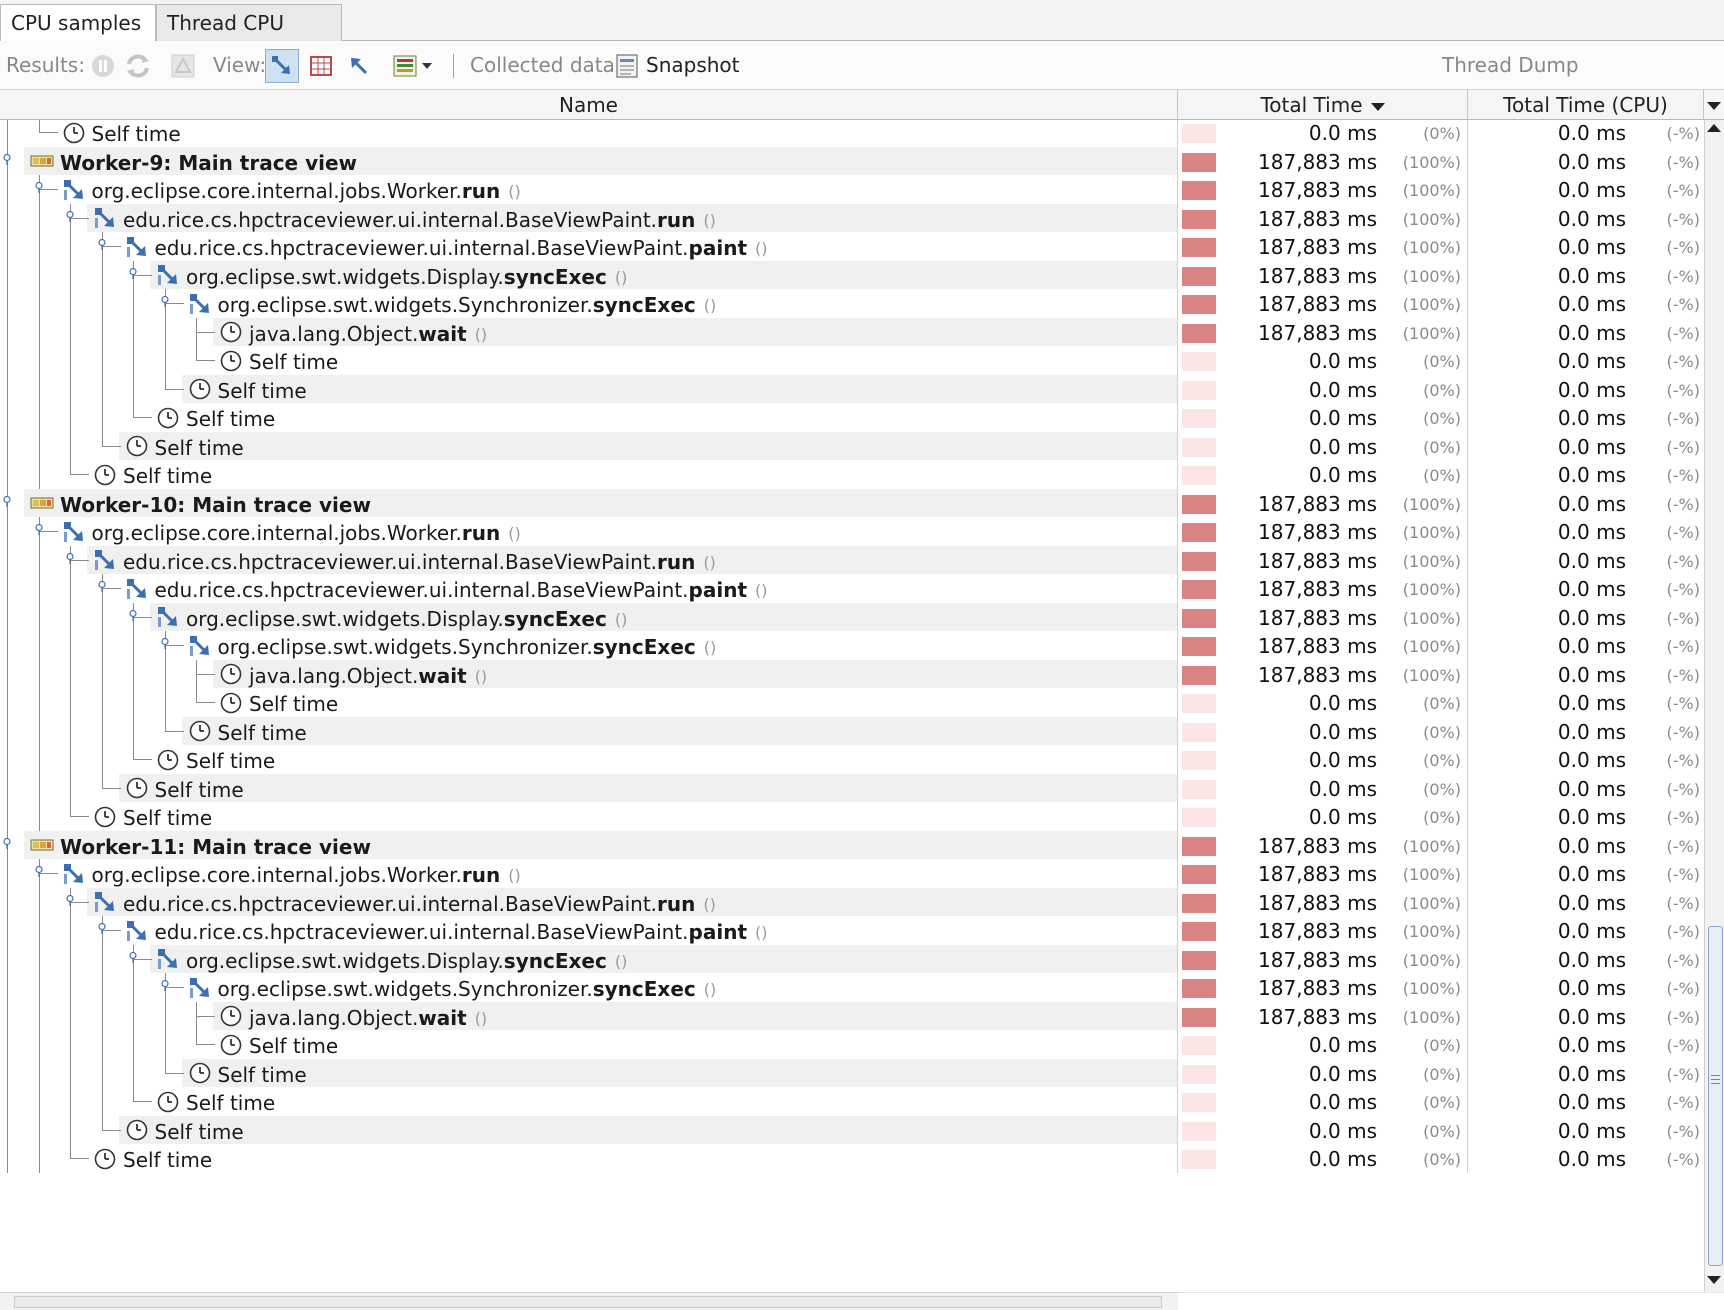 The image size is (1724, 1310). What do you see at coordinates (200, 503) in the screenshot?
I see `thread-node: Worker-10: Main trace view` at bounding box center [200, 503].